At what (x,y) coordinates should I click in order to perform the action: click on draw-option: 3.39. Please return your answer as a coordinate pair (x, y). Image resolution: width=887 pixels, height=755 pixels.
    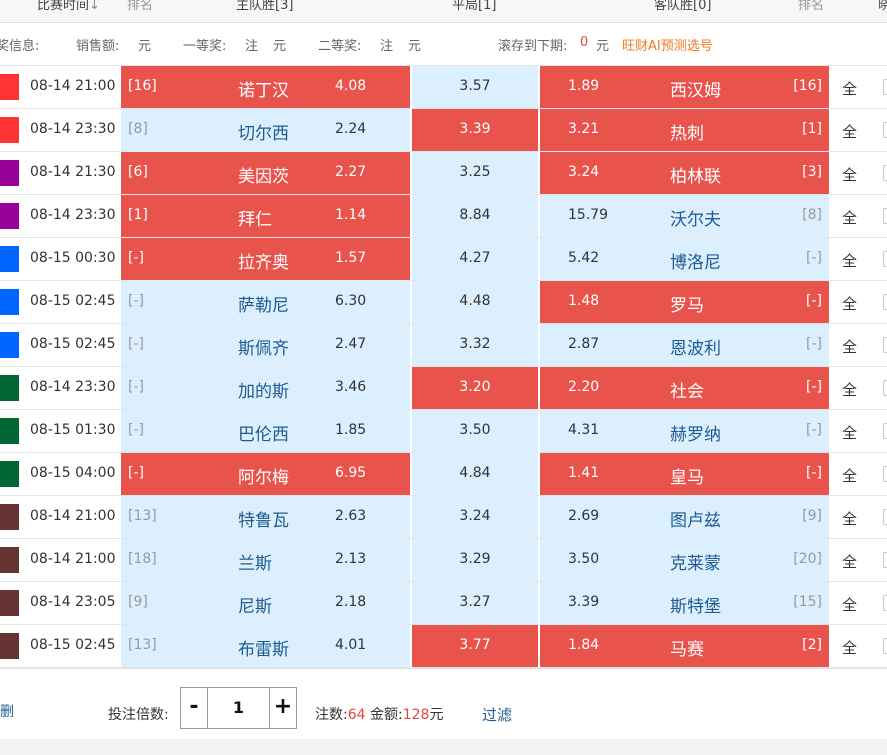
    Looking at the image, I should click on (475, 130).